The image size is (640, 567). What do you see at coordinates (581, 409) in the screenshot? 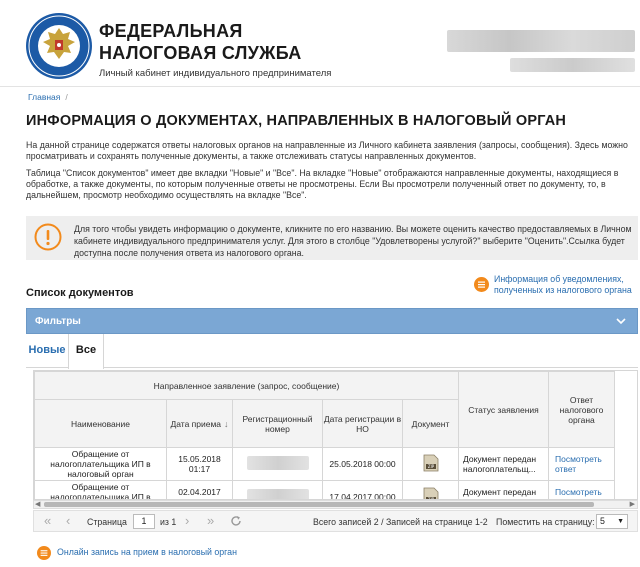
I see `col-header-response: Ответ налогового органа` at bounding box center [581, 409].